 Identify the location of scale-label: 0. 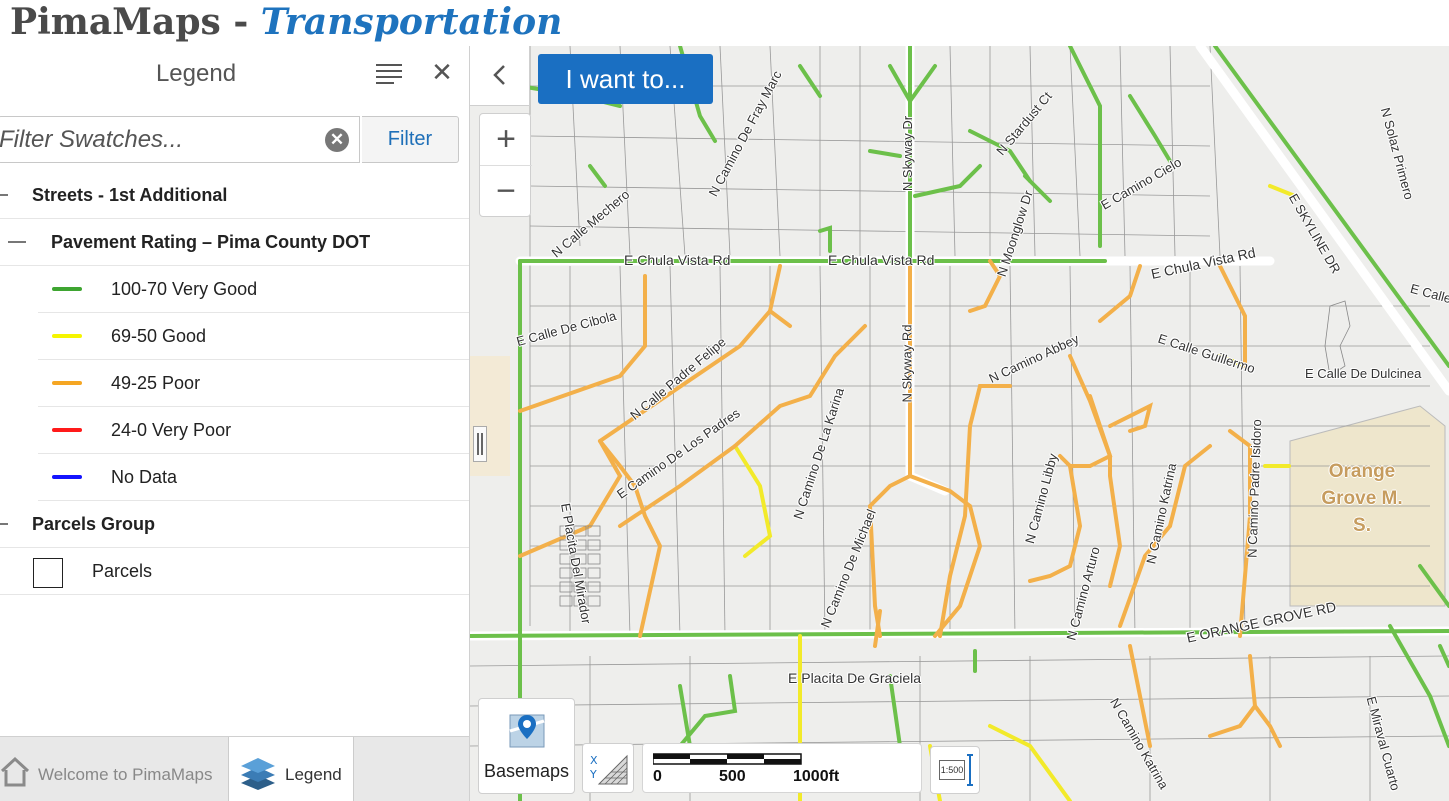
(657, 776).